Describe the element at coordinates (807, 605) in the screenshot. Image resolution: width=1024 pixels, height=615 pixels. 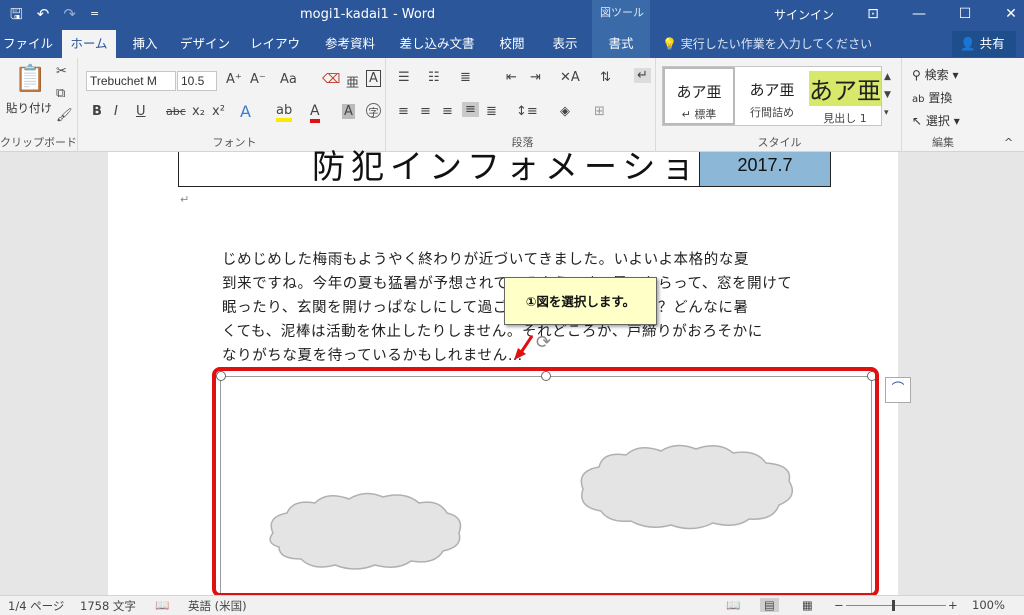
I see `web-layout-icon: ▦` at that location.